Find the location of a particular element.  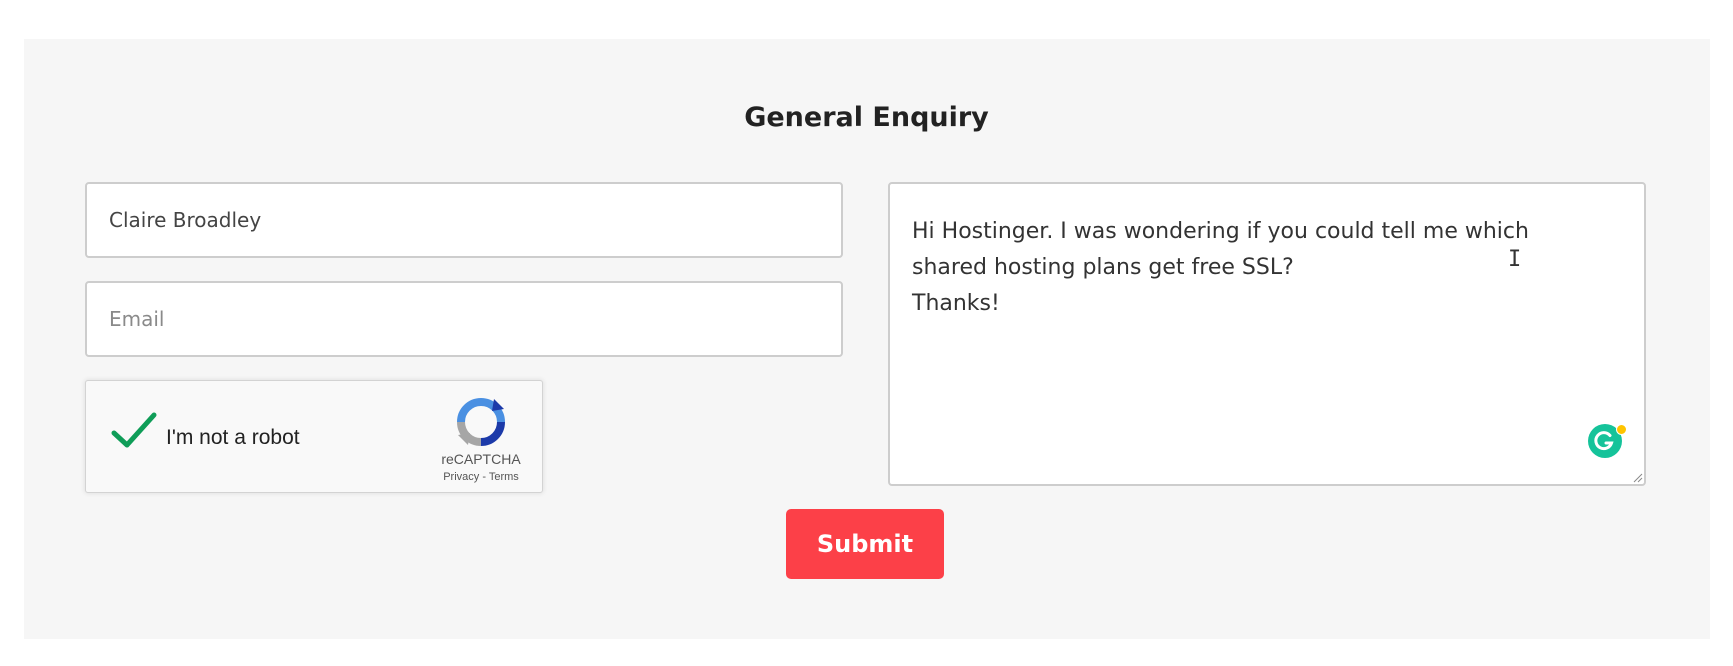

submit-button: Submit is located at coordinates (865, 544).